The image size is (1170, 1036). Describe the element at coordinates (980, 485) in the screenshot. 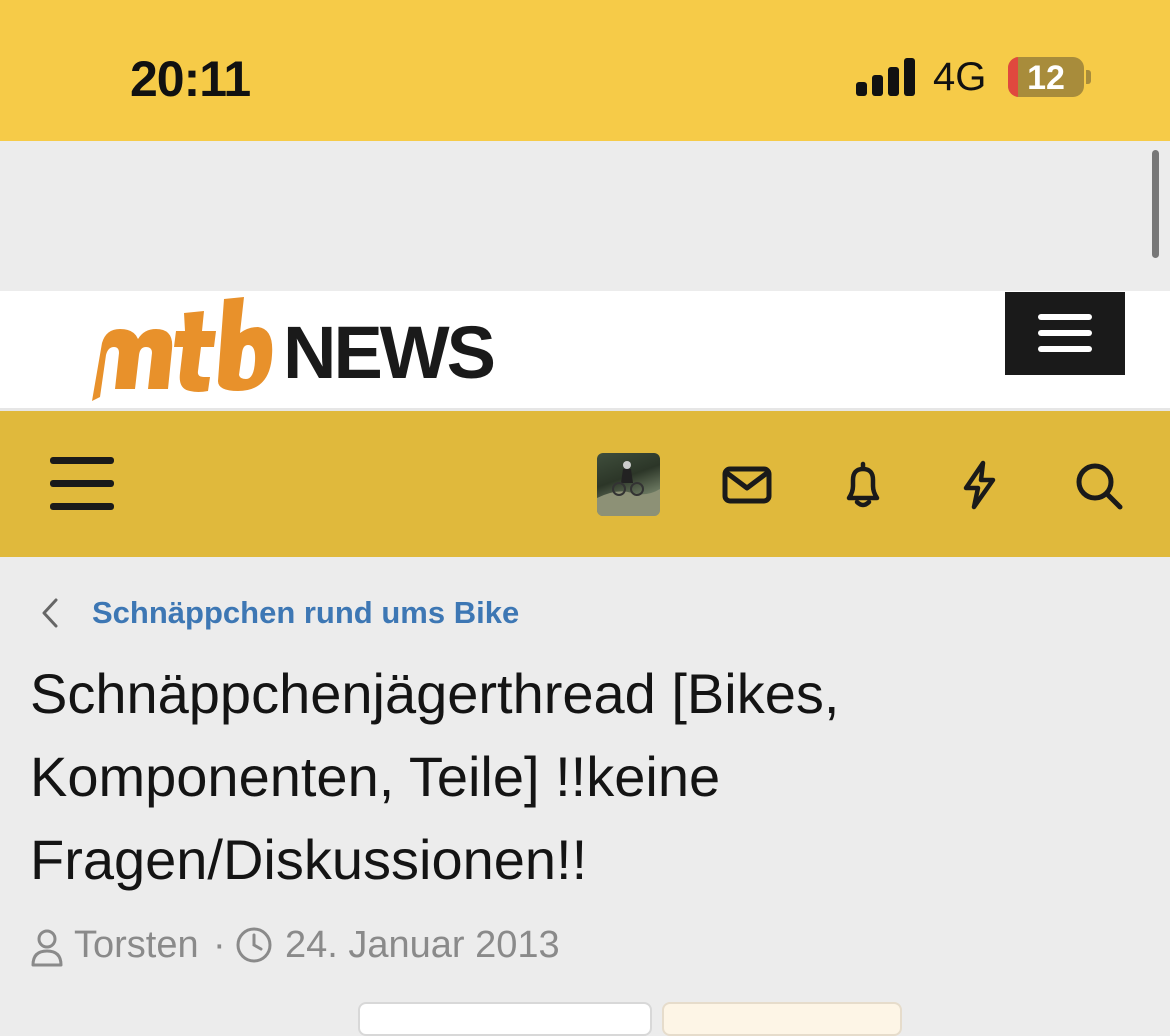

I see `lightning-icon` at that location.